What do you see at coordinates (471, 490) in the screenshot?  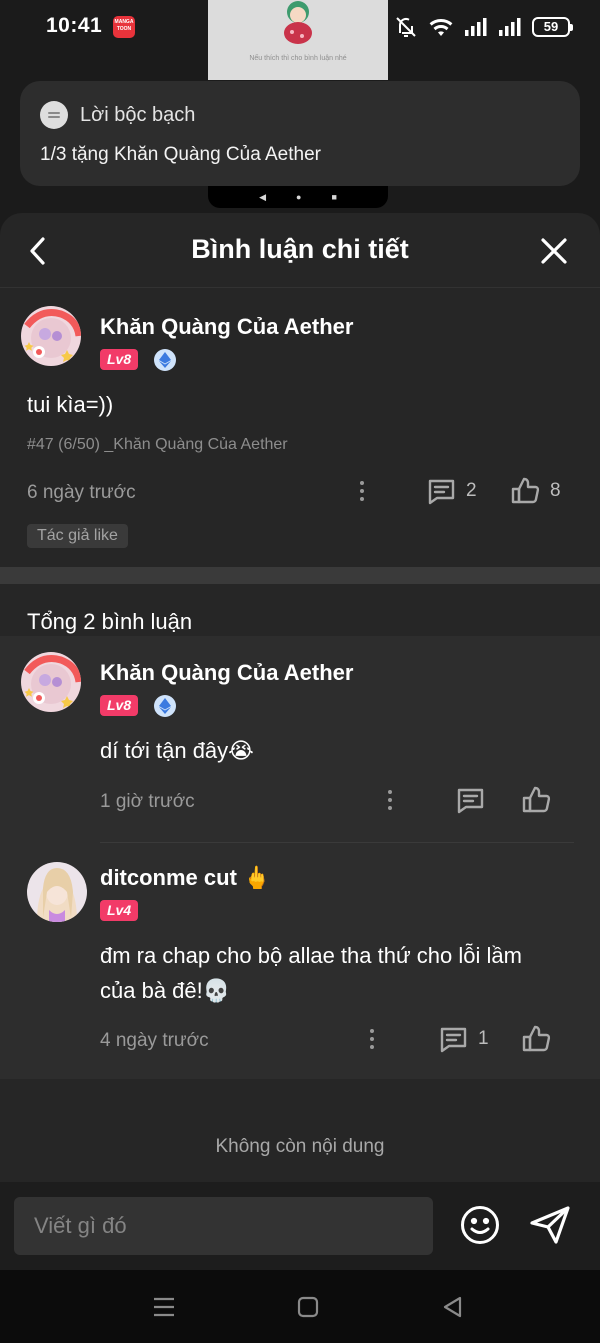 I see `reply-count: 2` at bounding box center [471, 490].